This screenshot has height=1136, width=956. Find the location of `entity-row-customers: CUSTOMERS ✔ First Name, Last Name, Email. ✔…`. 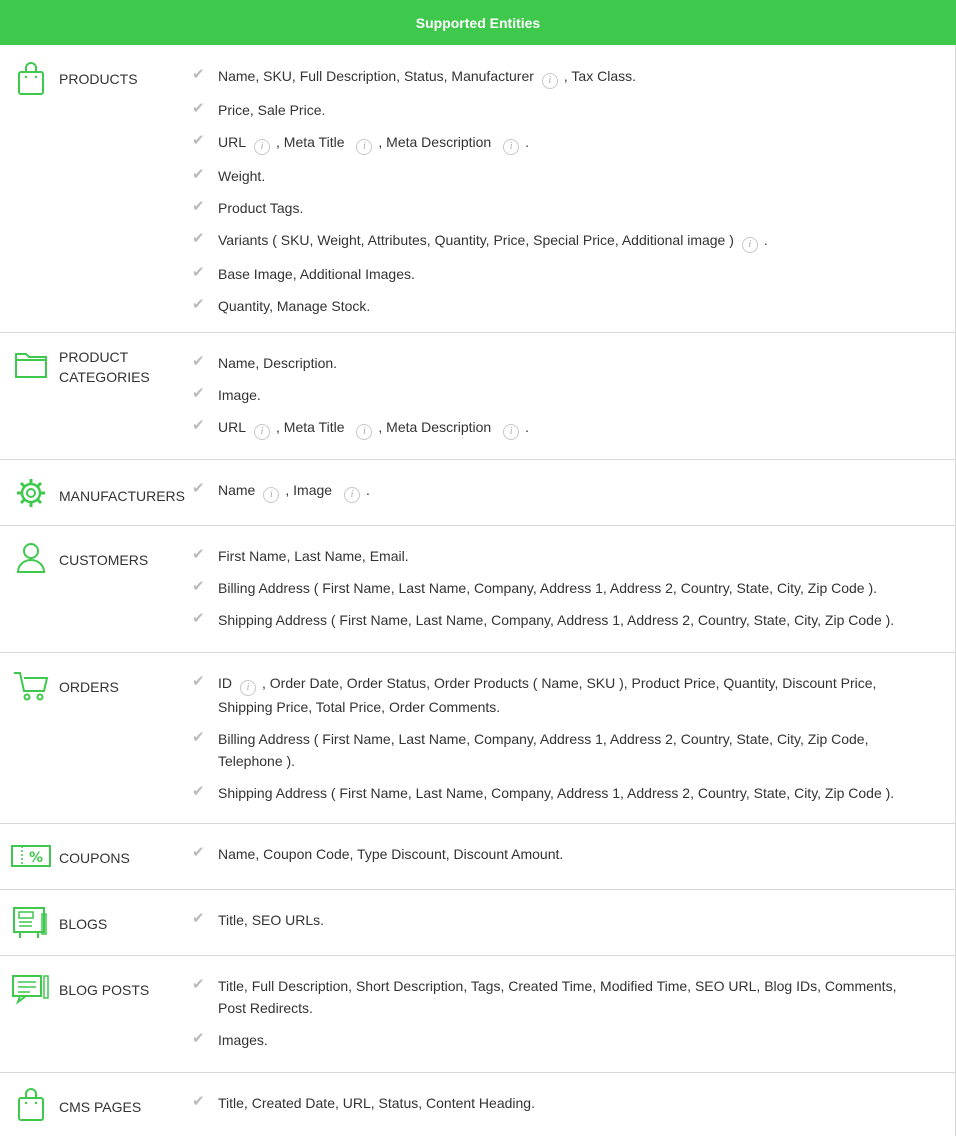

entity-row-customers: CUSTOMERS ✔ First Name, Last Name, Email. ✔… is located at coordinates (477, 589).